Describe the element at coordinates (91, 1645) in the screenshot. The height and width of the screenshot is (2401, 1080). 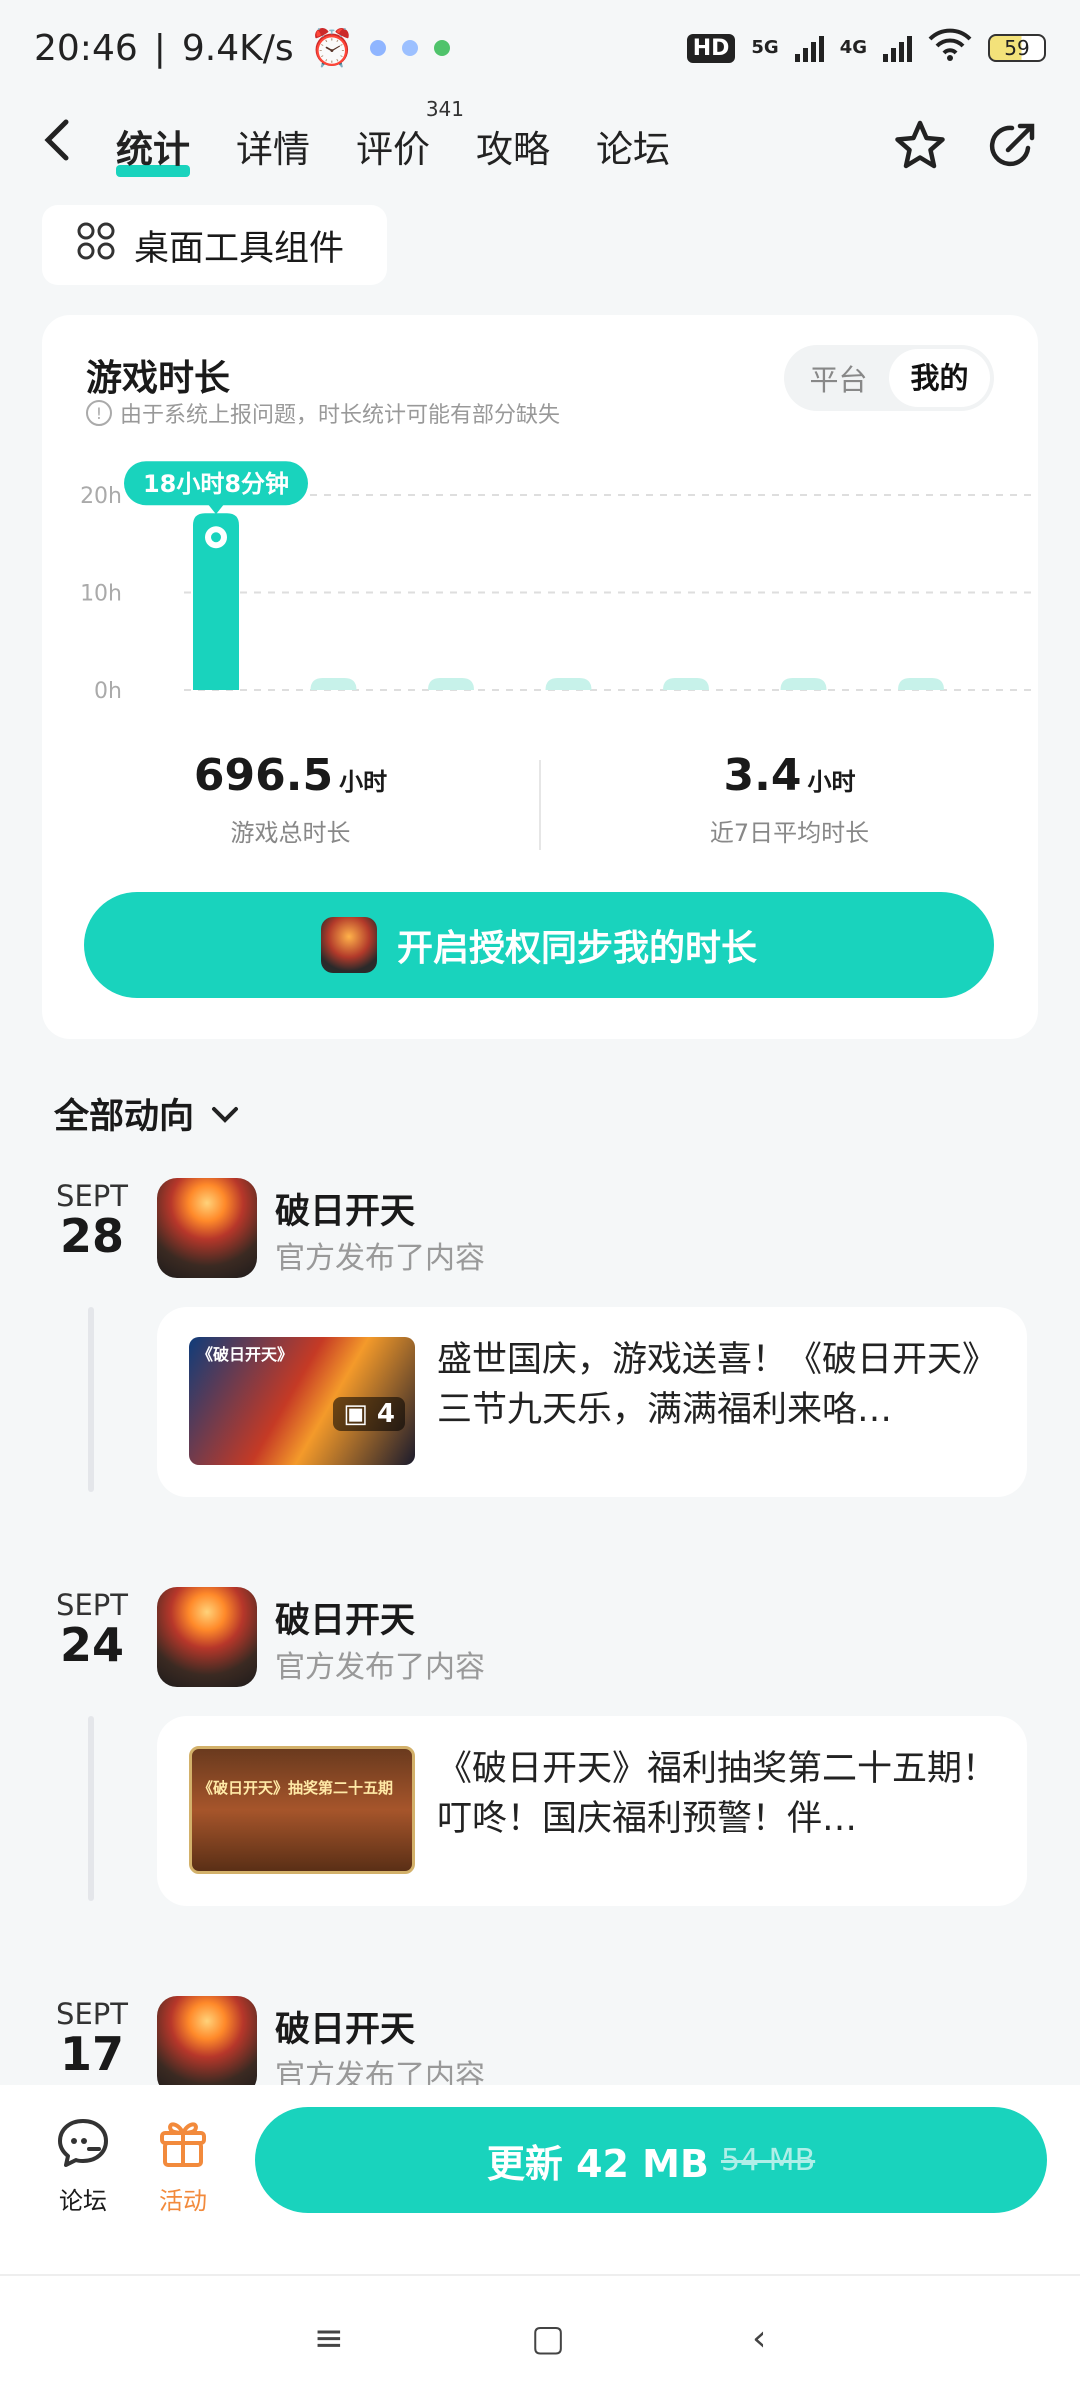
I see `feed-day: 24` at that location.